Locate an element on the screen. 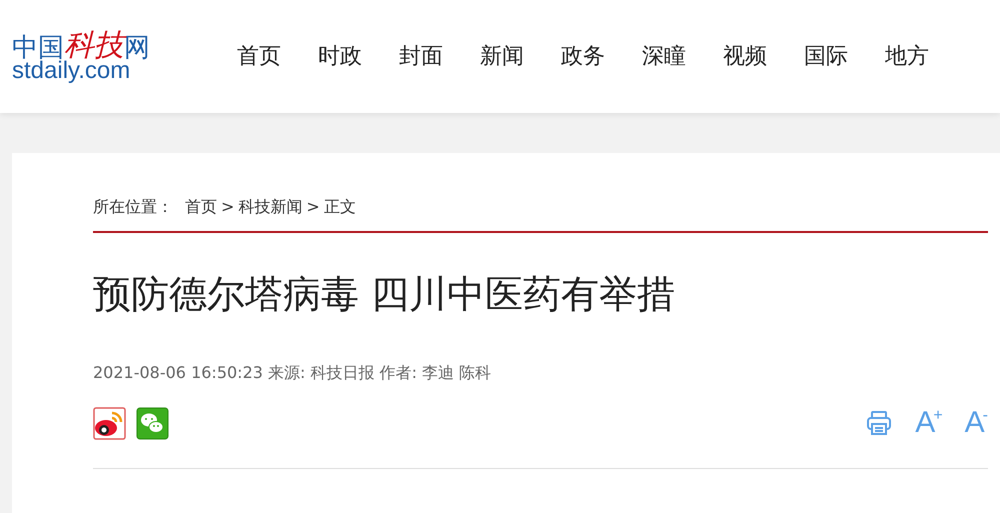 The height and width of the screenshot is (513, 1000). nav-link: 时政 is located at coordinates (340, 56).